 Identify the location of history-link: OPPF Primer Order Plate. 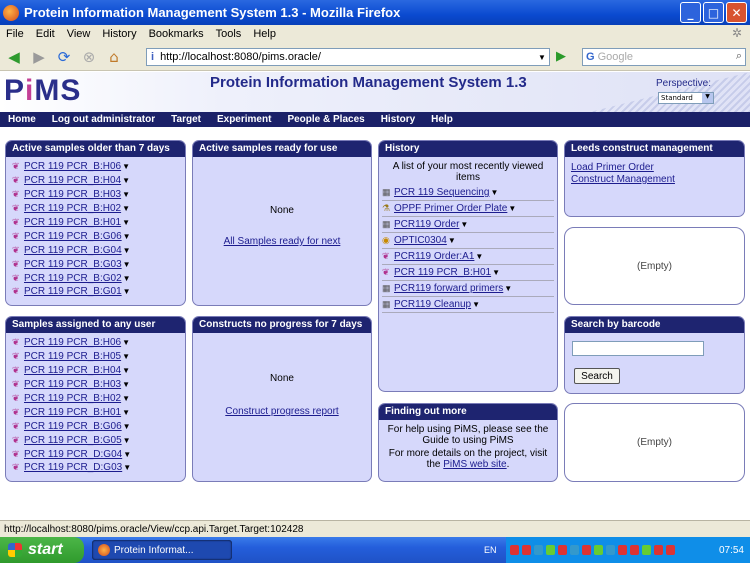
(450, 208).